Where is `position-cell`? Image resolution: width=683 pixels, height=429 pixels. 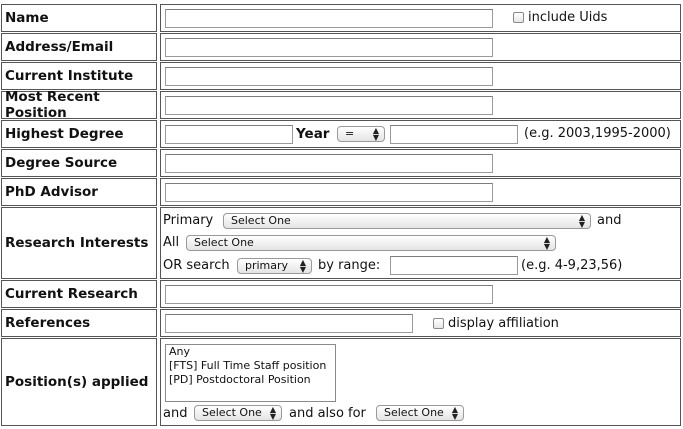
position-cell is located at coordinates (420, 105).